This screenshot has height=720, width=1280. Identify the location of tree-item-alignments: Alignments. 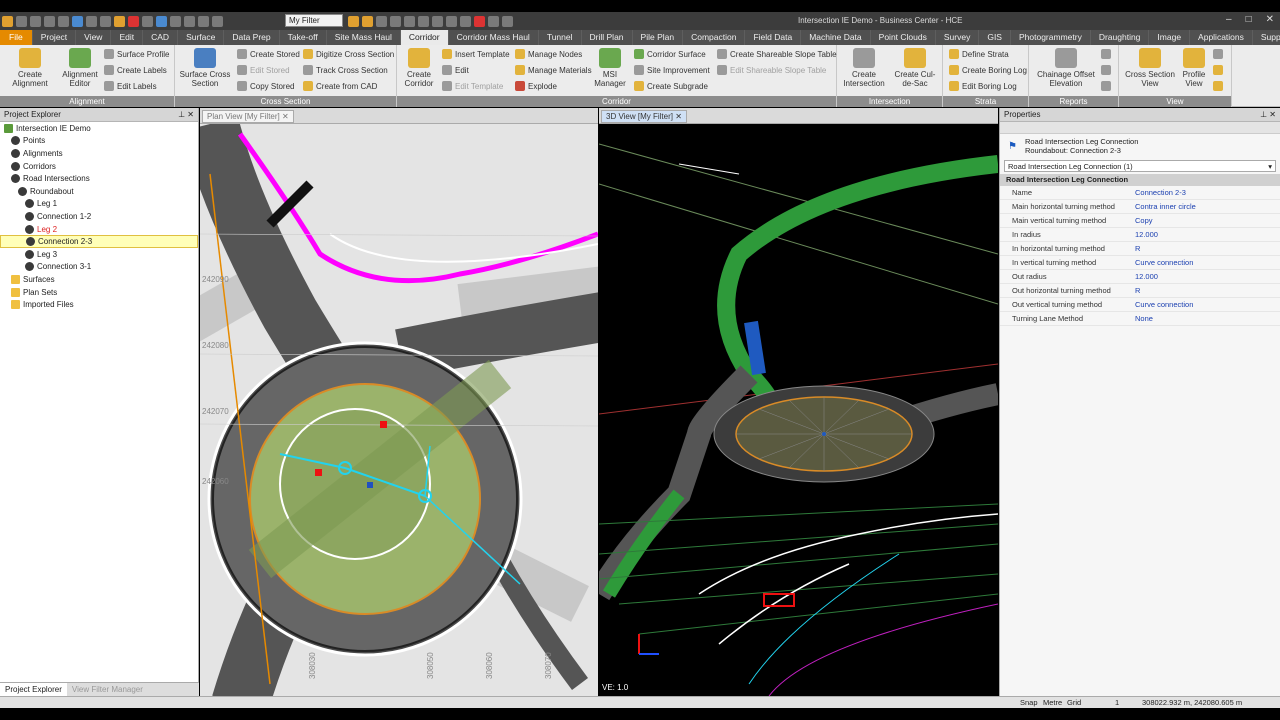
(99, 153).